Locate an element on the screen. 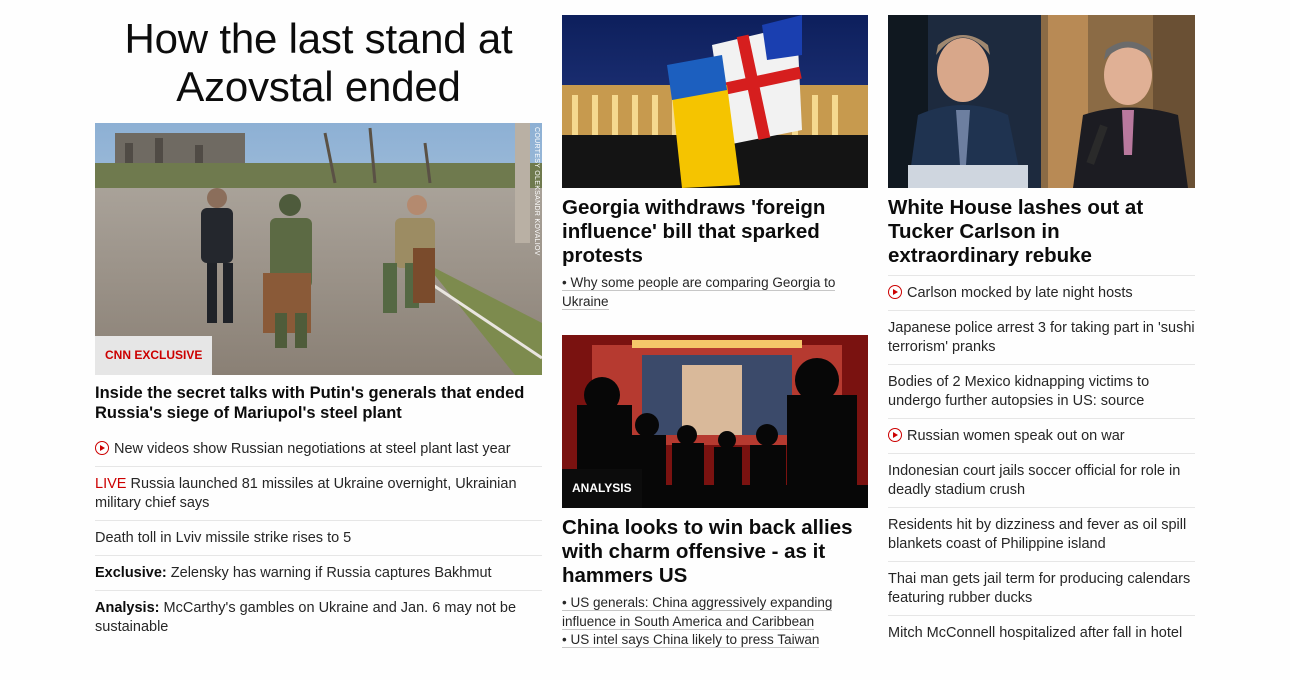  list-item: Russian women speak out on war is located at coordinates (1041, 435).